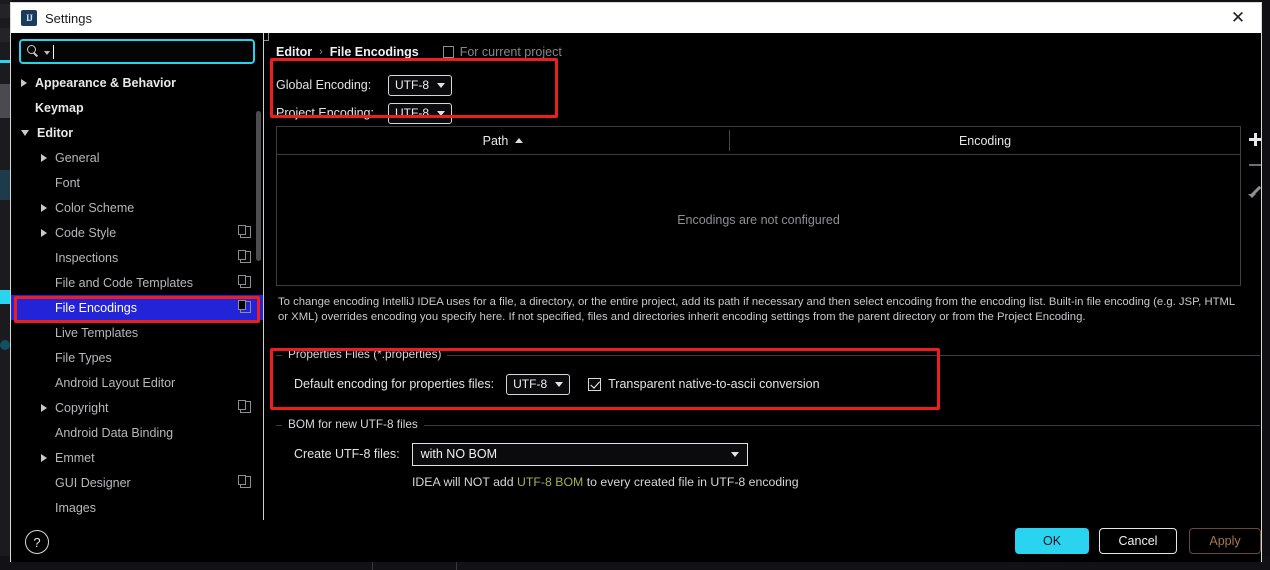 The height and width of the screenshot is (570, 1270). I want to click on breadcrumb-current: File Encodings, so click(374, 52).